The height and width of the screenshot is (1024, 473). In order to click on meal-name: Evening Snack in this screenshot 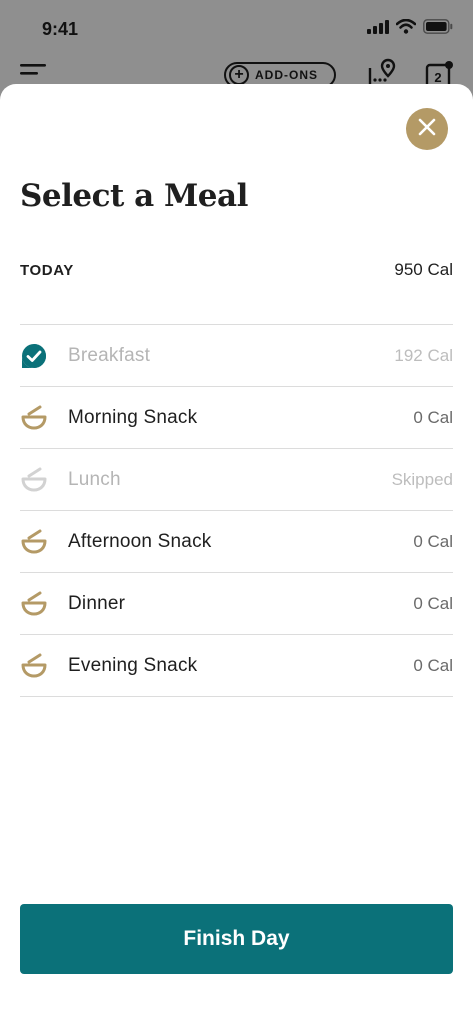, I will do `click(133, 665)`.